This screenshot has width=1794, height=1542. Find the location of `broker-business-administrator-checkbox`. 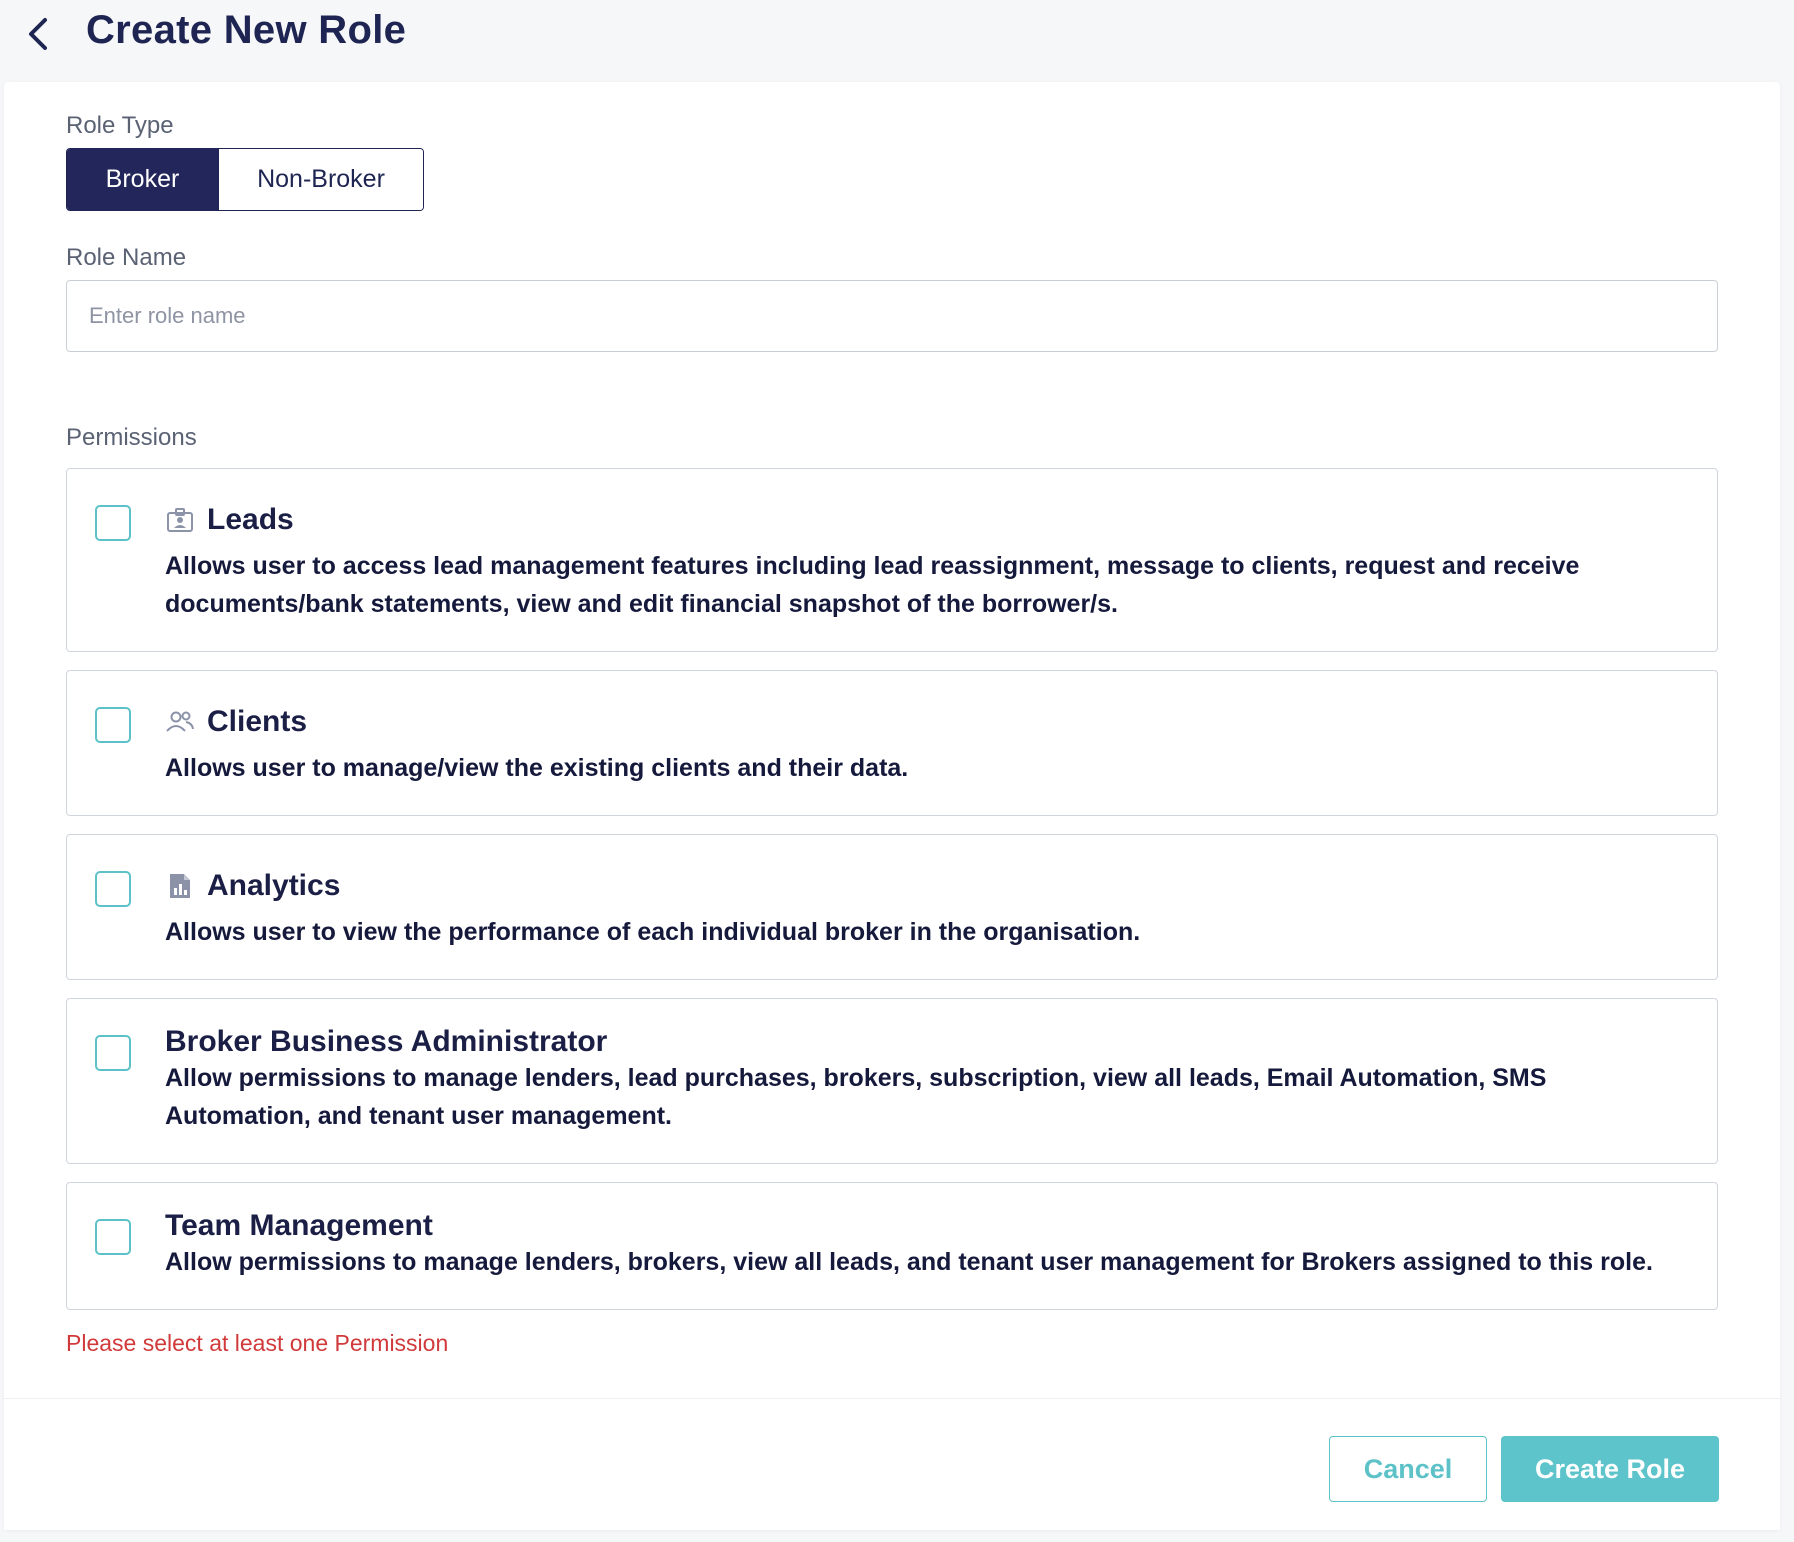

broker-business-administrator-checkbox is located at coordinates (113, 1053).